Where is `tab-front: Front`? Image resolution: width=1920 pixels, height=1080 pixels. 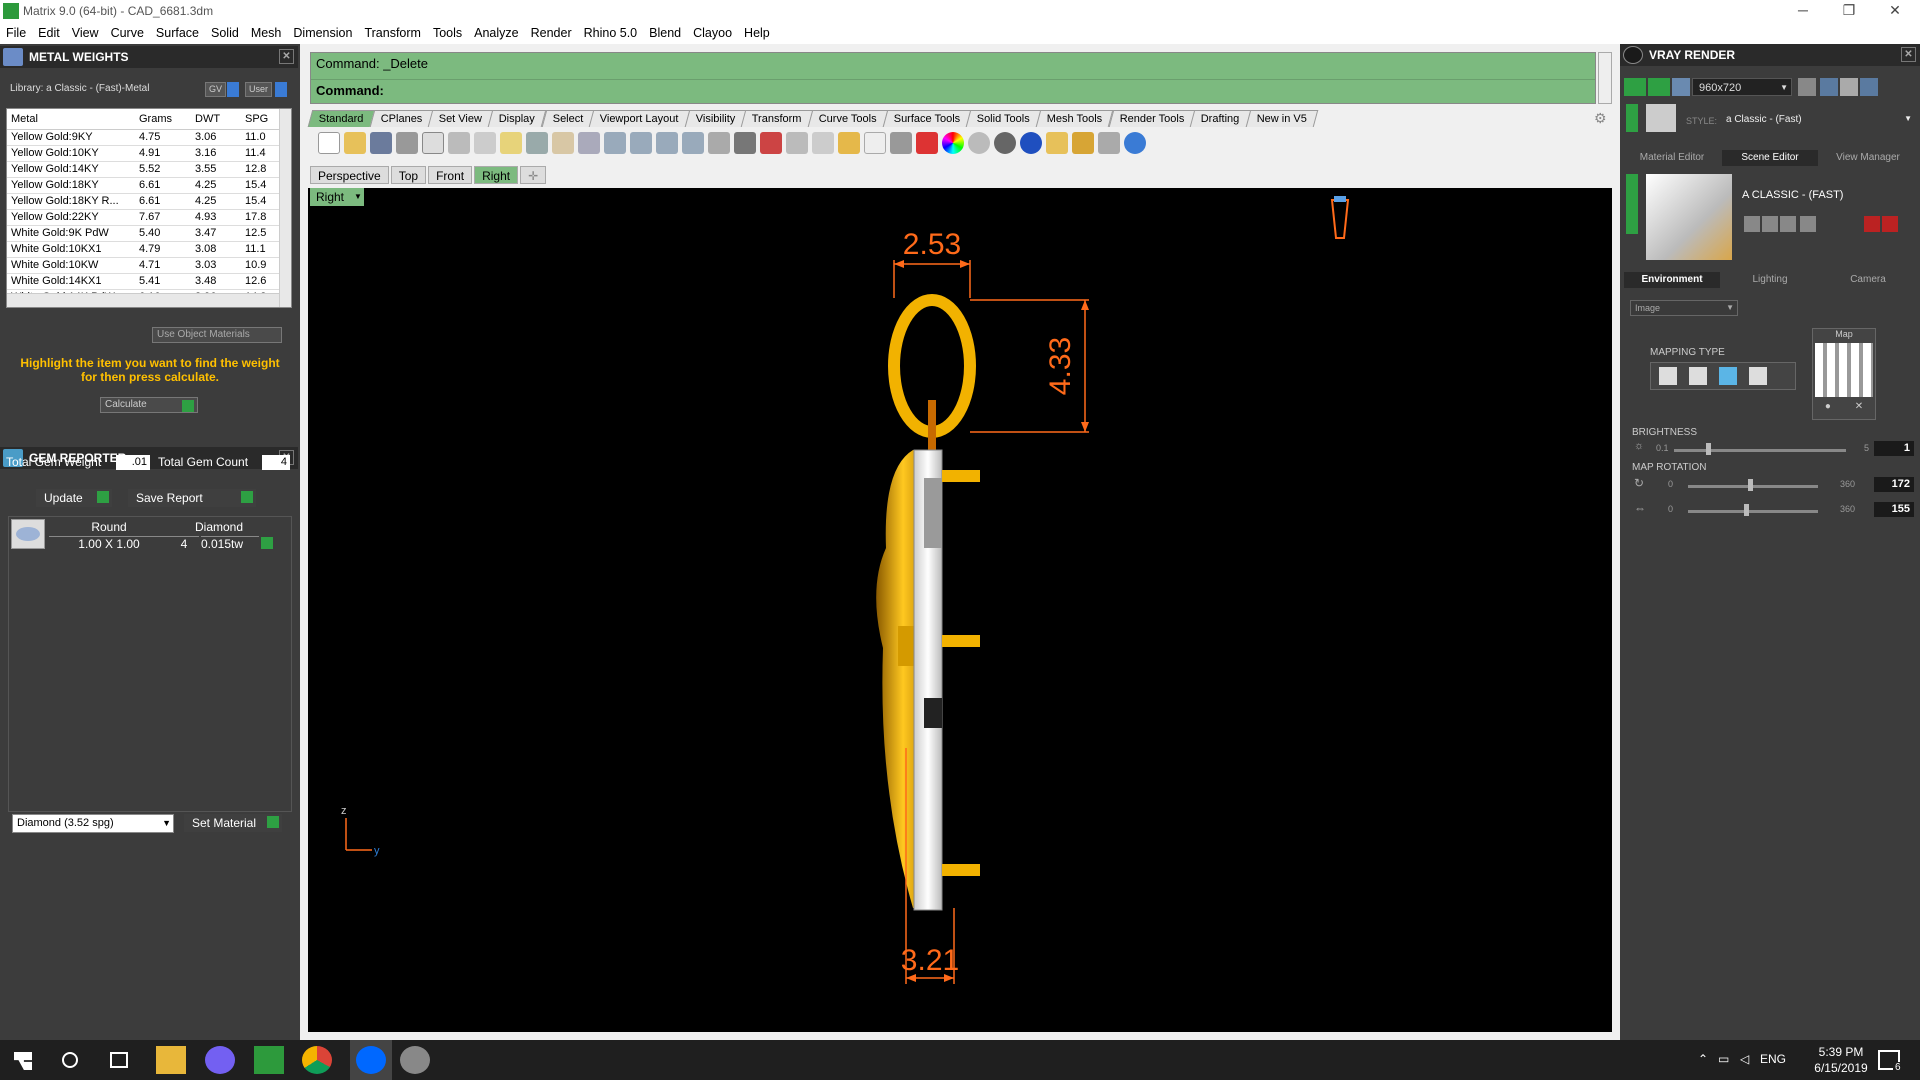 tab-front: Front is located at coordinates (450, 175).